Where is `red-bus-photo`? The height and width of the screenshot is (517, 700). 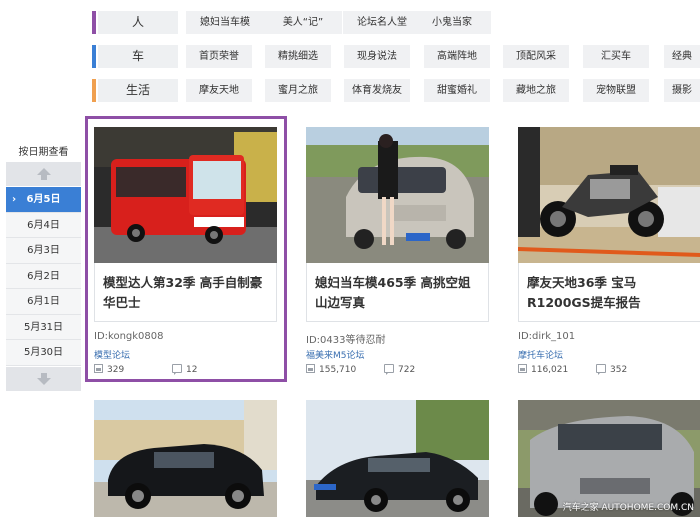 red-bus-photo is located at coordinates (185, 195).